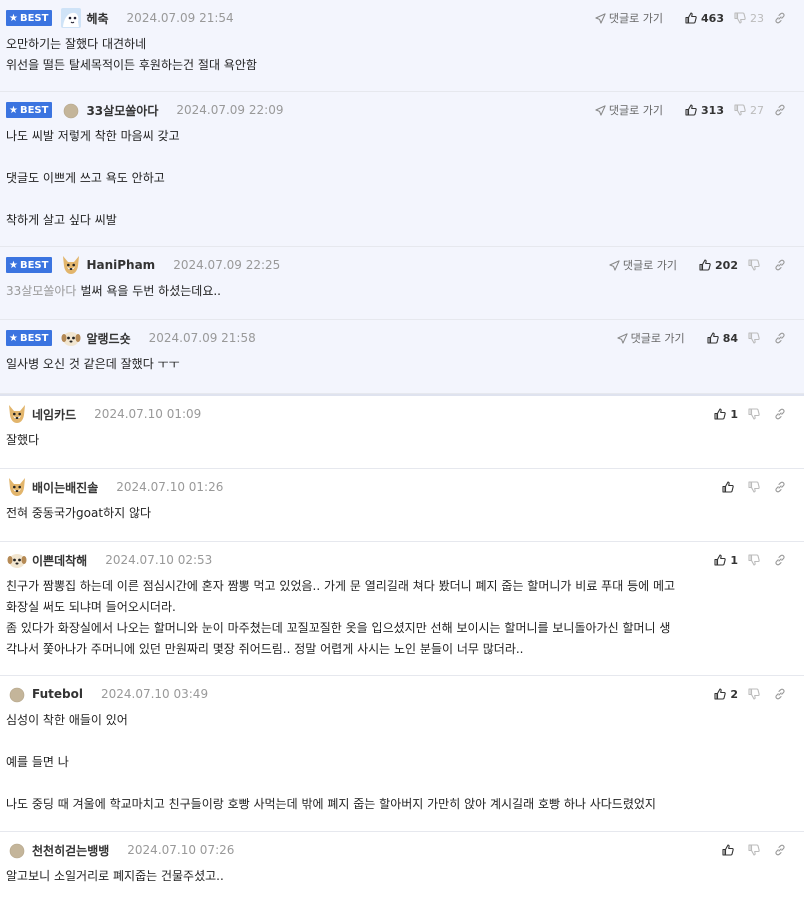 Image resolution: width=804 pixels, height=902 pixels. Describe the element at coordinates (704, 110) in the screenshot. I see `upvote-button: 313` at that location.